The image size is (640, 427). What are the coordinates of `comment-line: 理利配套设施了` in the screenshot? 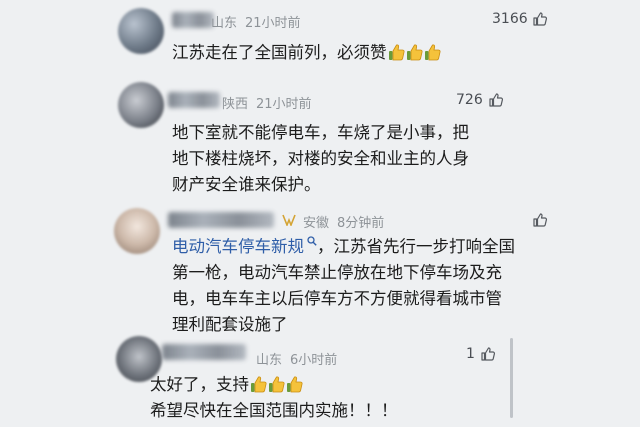 It's located at (230, 324).